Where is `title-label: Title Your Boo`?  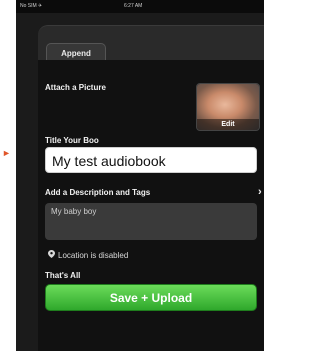
title-label: Title Your Boo is located at coordinates (72, 140).